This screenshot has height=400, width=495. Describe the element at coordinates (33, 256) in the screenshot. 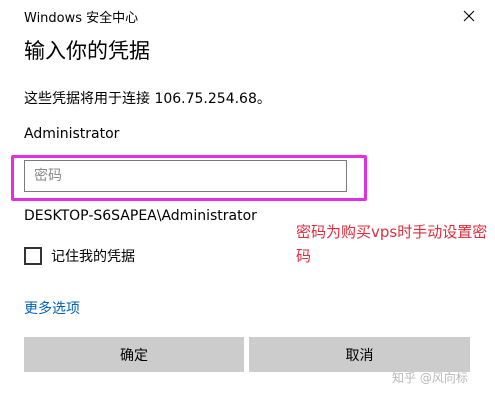

I see `checkbox-box` at that location.